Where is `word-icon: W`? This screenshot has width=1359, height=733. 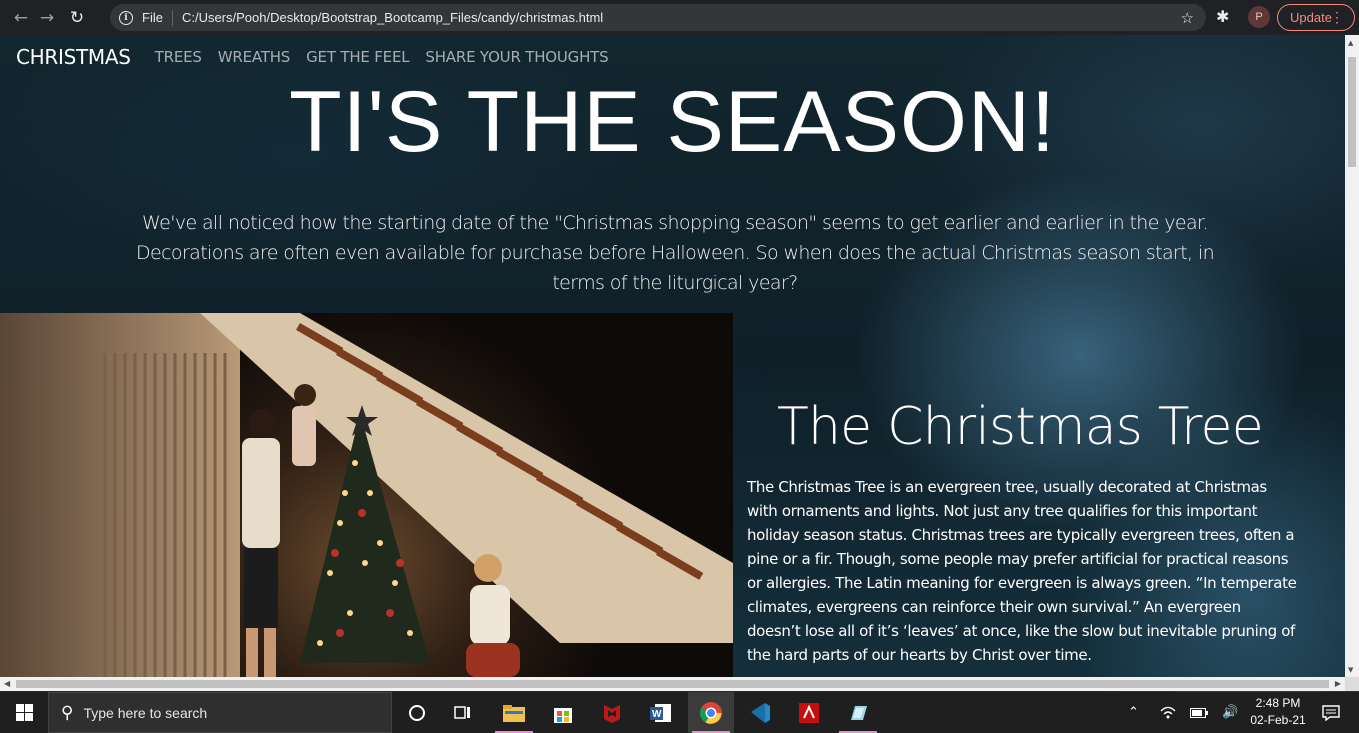
word-icon: W is located at coordinates (661, 712).